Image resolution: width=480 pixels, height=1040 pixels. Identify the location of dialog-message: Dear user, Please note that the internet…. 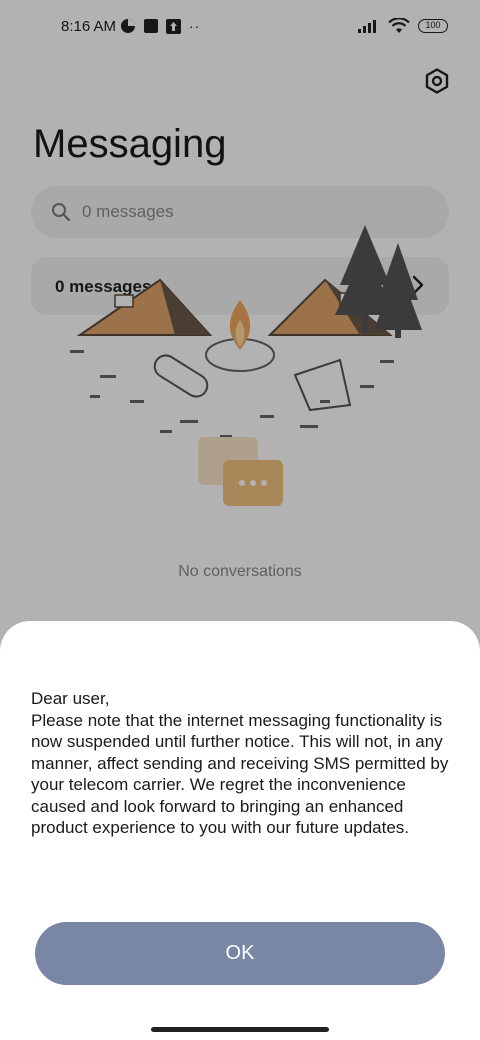
(240, 763).